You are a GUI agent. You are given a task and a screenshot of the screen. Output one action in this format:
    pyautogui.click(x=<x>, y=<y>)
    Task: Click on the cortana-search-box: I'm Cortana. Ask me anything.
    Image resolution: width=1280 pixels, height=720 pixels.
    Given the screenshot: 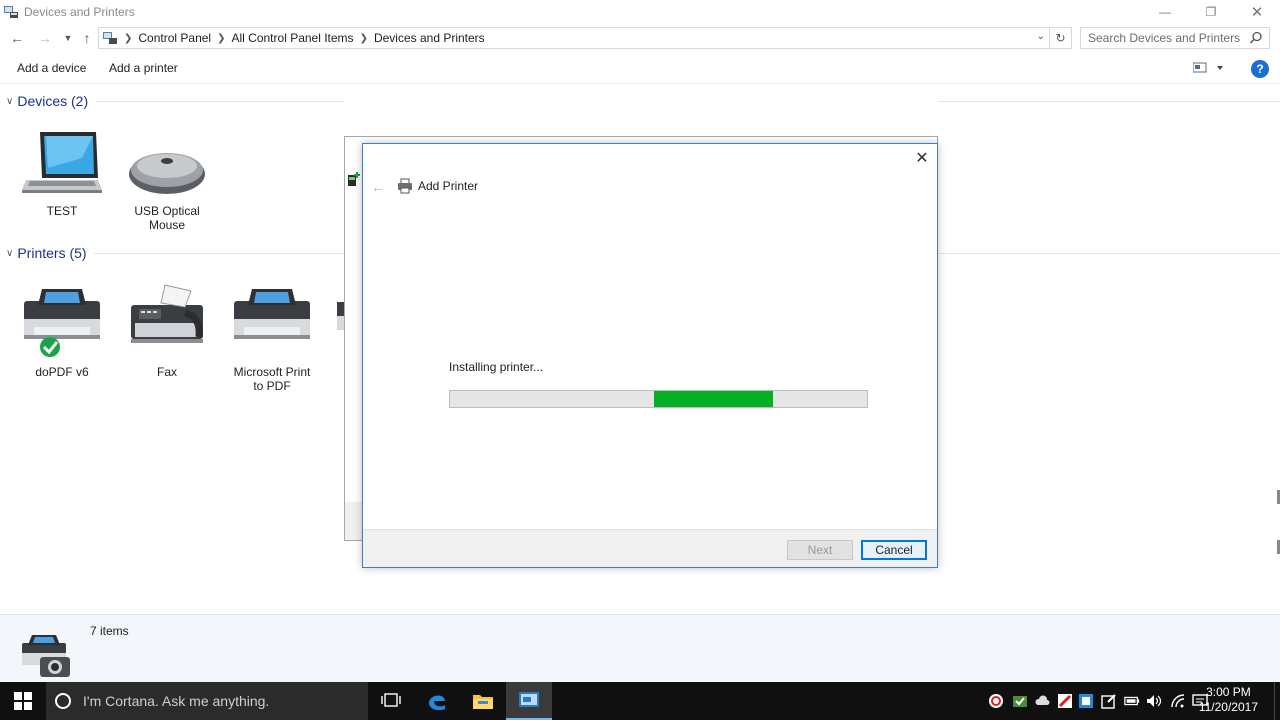 What is the action you would take?
    pyautogui.click(x=207, y=701)
    